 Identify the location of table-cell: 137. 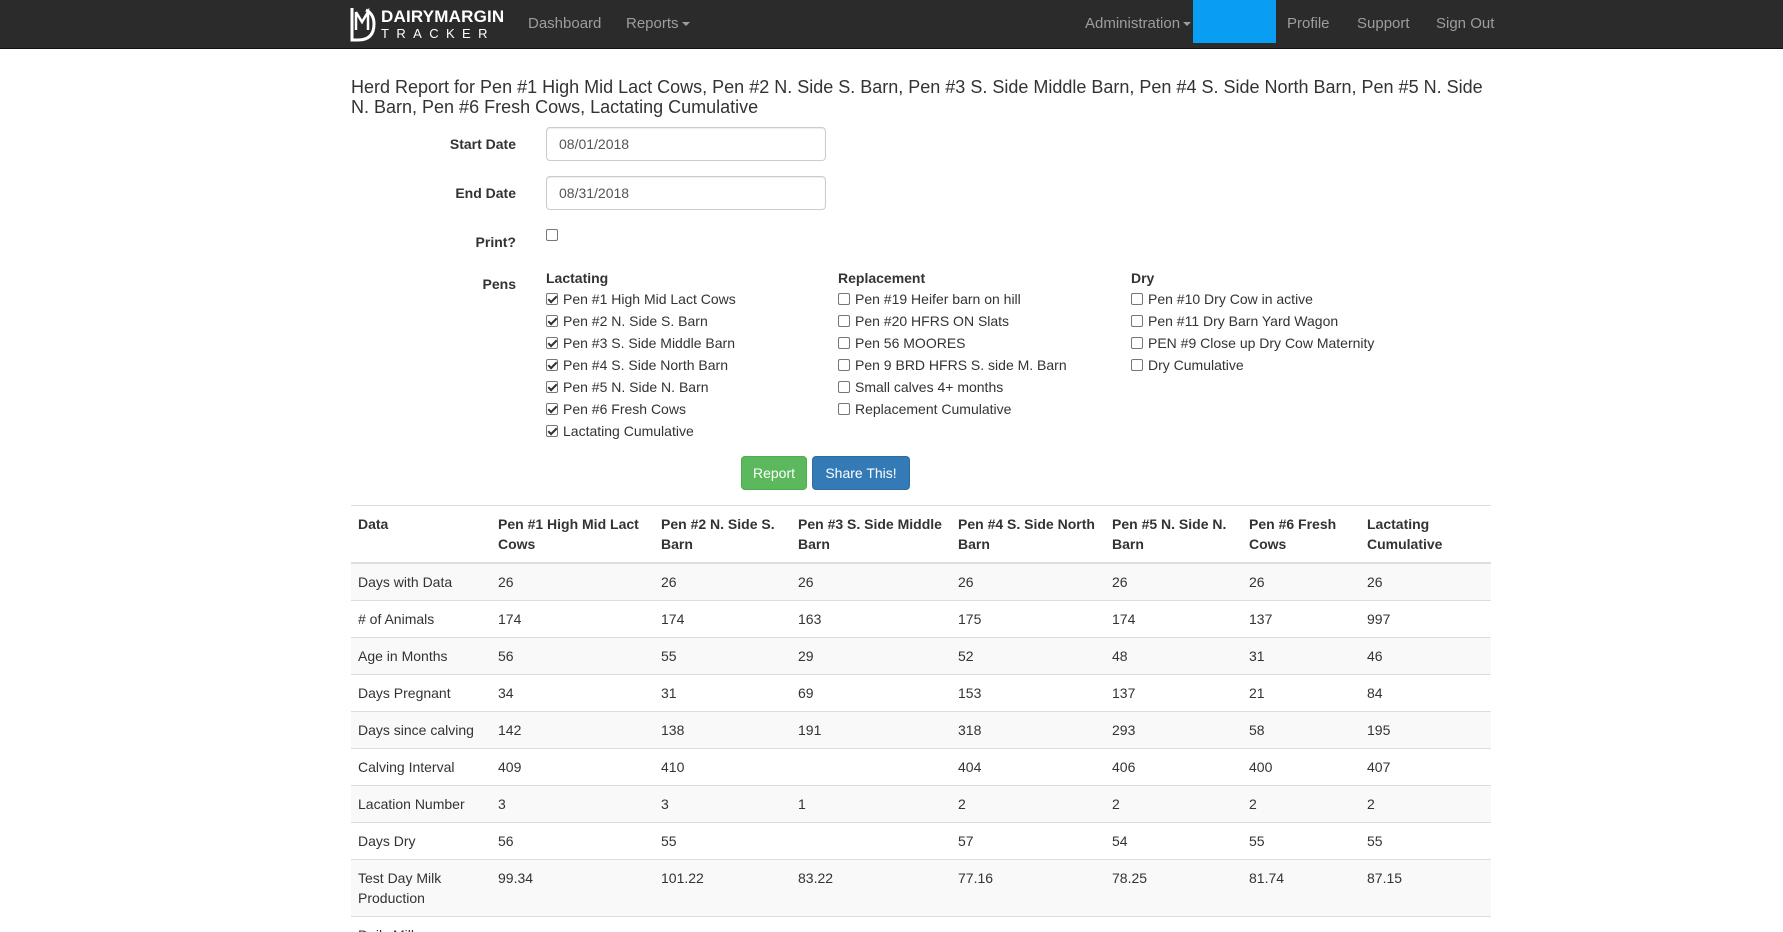
(1301, 619).